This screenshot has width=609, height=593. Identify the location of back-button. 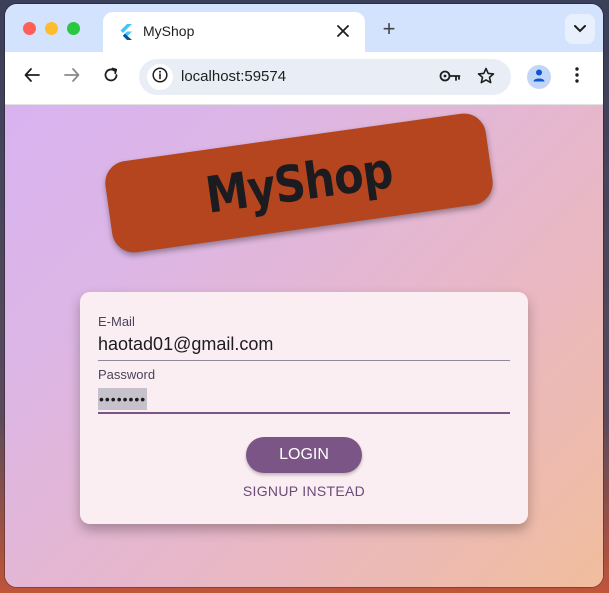
(32, 77).